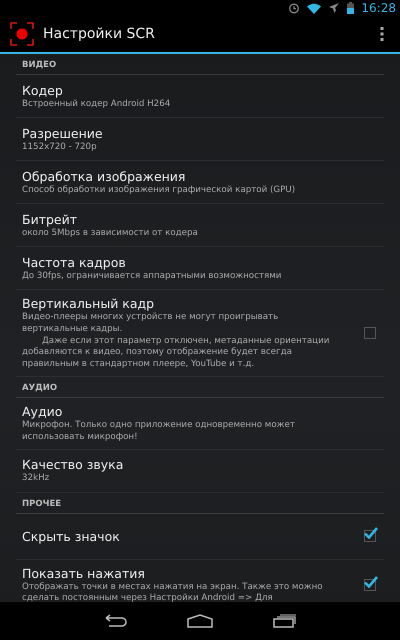 This screenshot has height=640, width=400. Describe the element at coordinates (115, 621) in the screenshot. I see `back-icon` at that location.